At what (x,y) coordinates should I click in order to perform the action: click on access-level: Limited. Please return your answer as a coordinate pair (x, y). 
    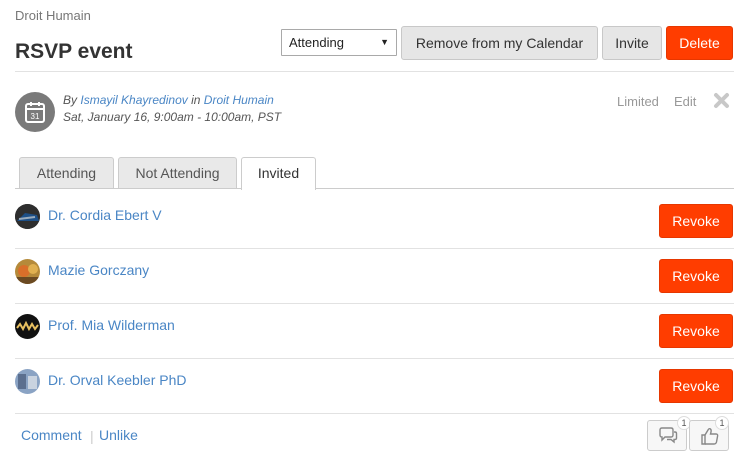
    Looking at the image, I should click on (638, 101).